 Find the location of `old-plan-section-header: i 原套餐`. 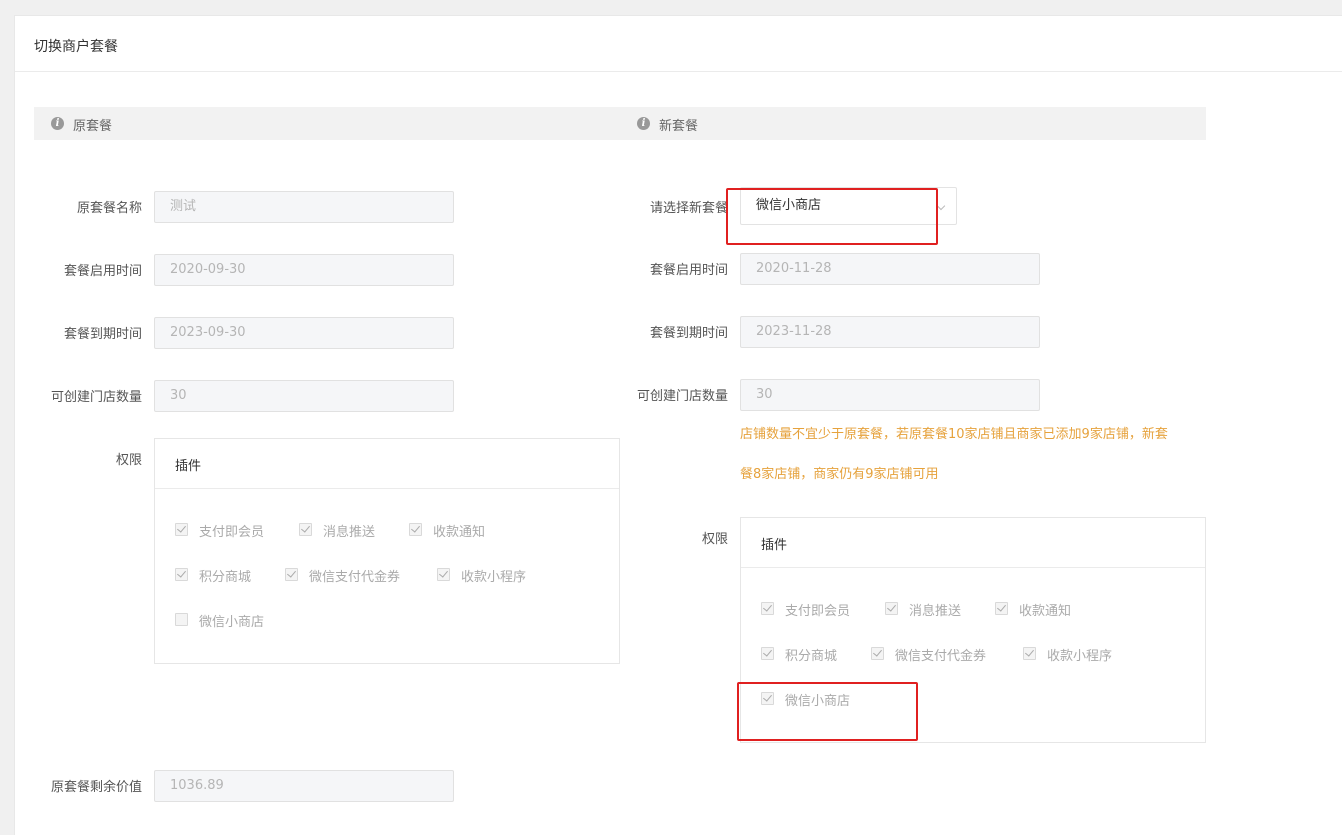

old-plan-section-header: i 原套餐 is located at coordinates (327, 123).